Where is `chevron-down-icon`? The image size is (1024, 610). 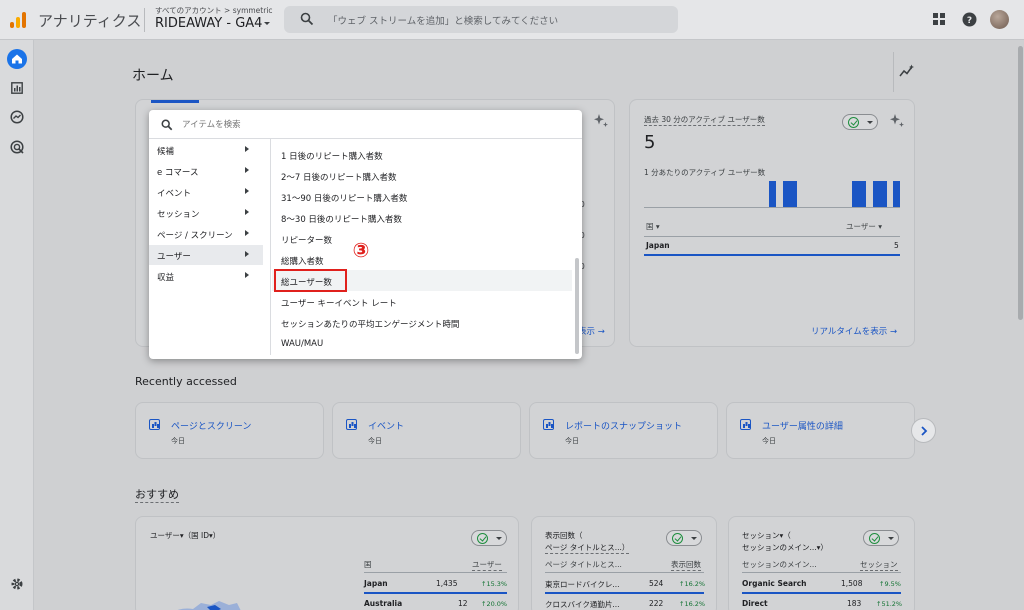 chevron-down-icon is located at coordinates (267, 23).